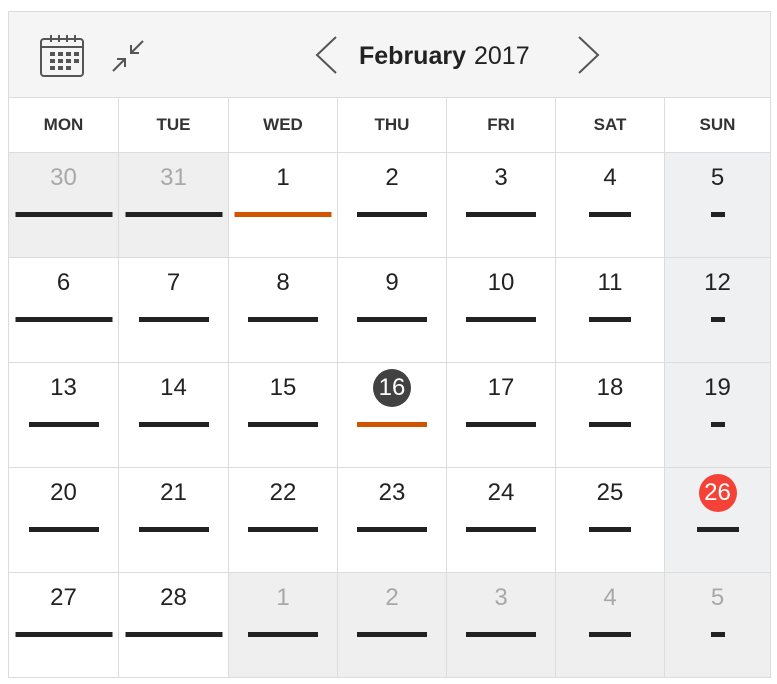  What do you see at coordinates (392, 310) in the screenshot?
I see `day-cell: 9` at bounding box center [392, 310].